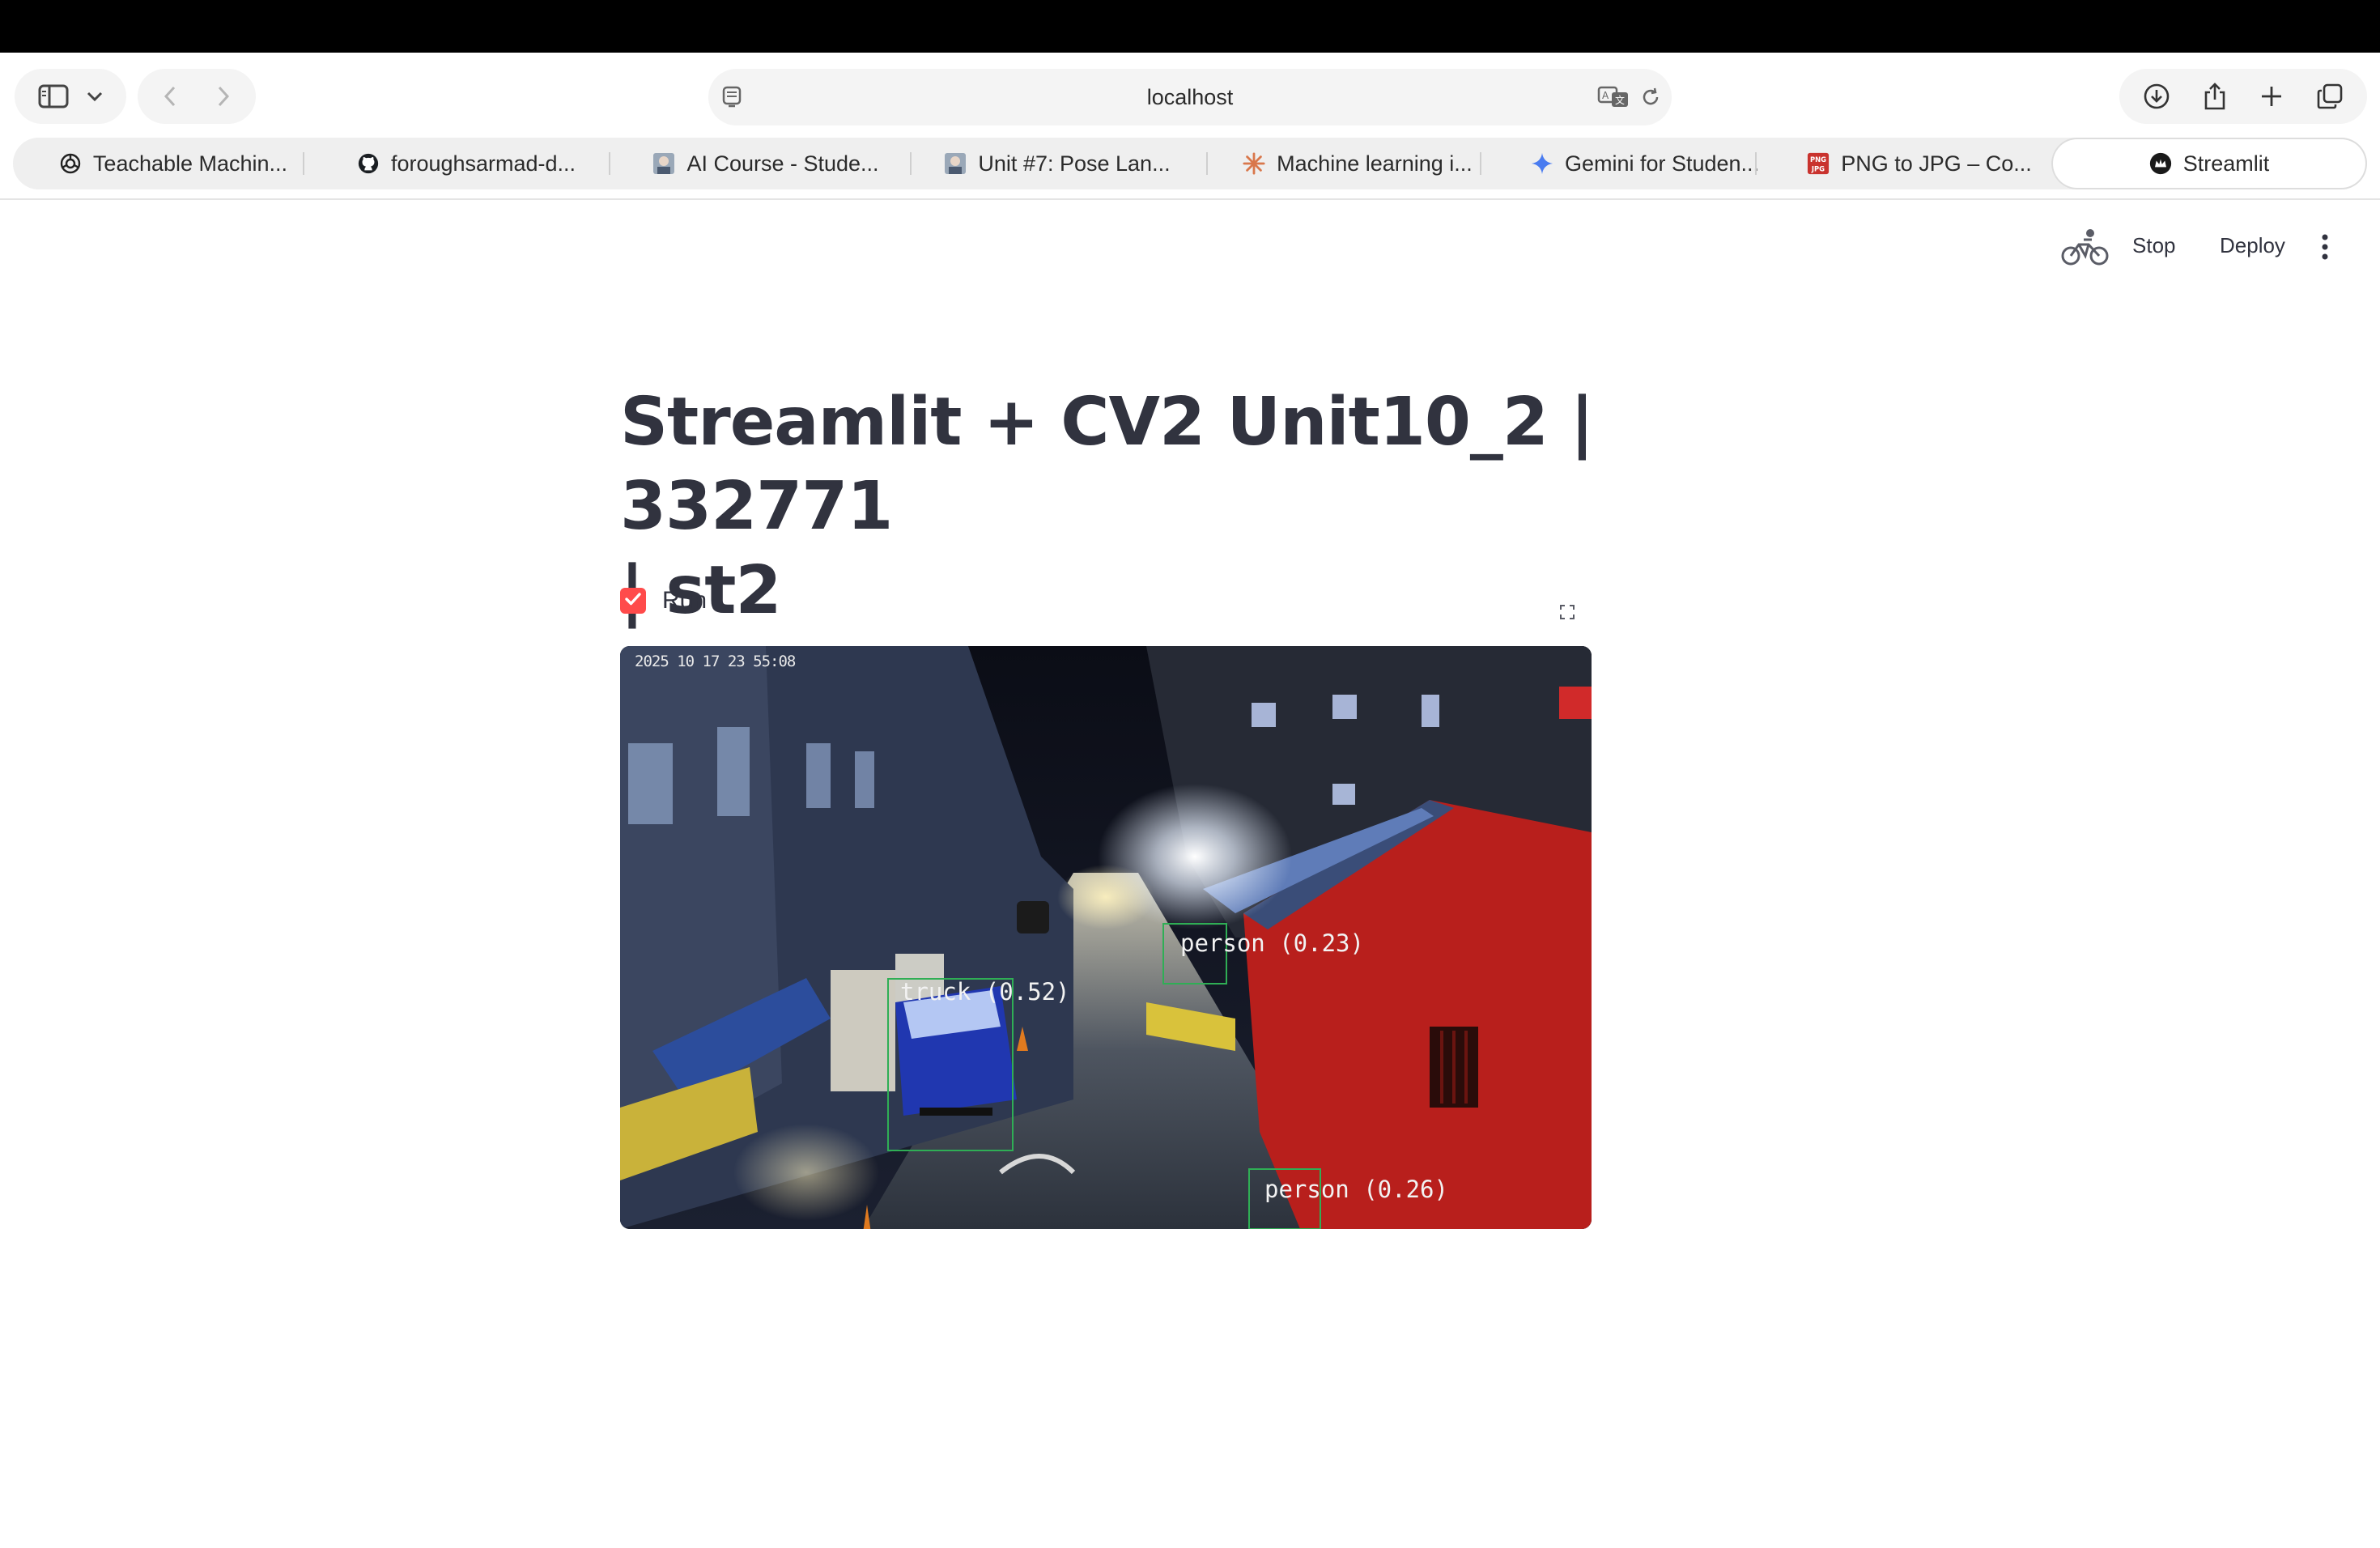  What do you see at coordinates (1605, 96) in the screenshot?
I see `svg-text: A` at bounding box center [1605, 96].